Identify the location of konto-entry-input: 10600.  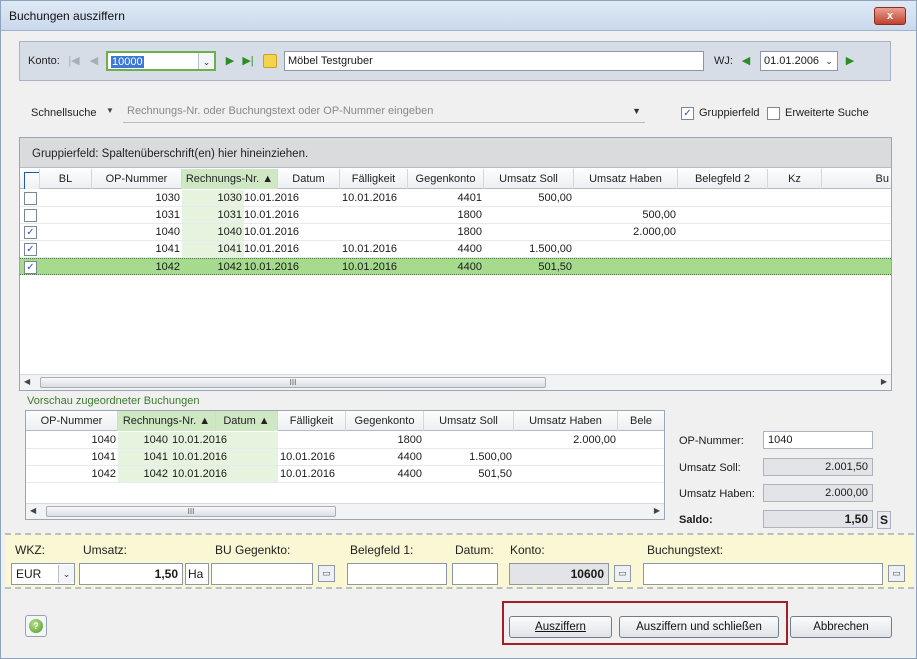
(559, 574).